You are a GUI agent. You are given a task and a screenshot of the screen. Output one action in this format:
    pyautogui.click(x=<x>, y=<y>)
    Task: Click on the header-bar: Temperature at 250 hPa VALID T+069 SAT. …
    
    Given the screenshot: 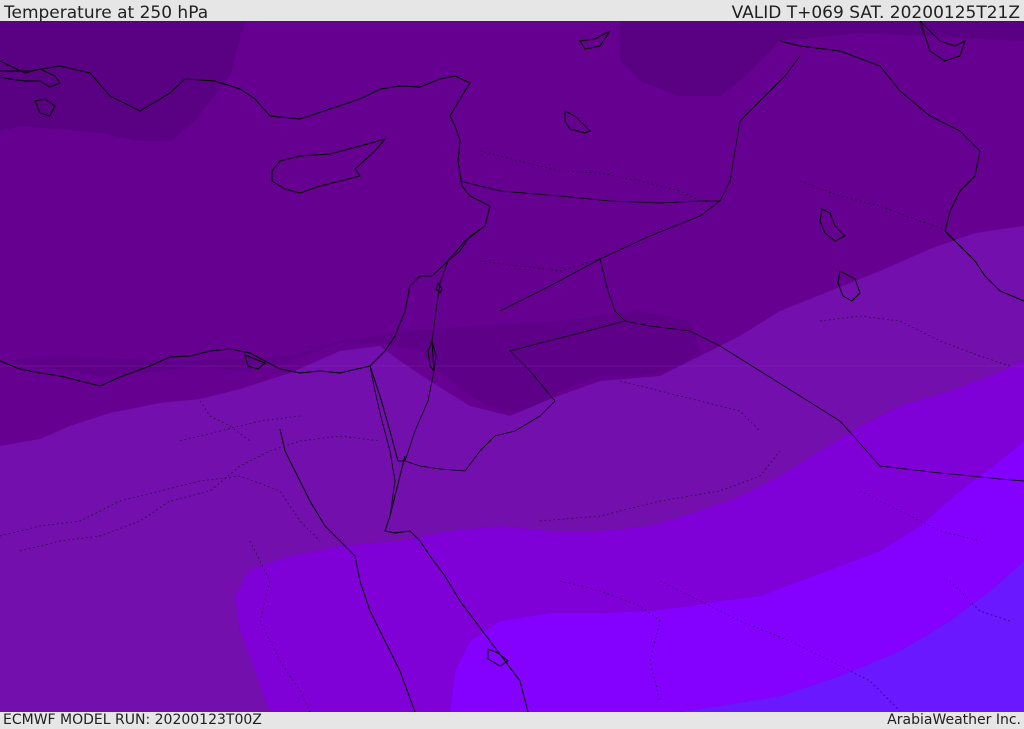 What is the action you would take?
    pyautogui.click(x=512, y=11)
    